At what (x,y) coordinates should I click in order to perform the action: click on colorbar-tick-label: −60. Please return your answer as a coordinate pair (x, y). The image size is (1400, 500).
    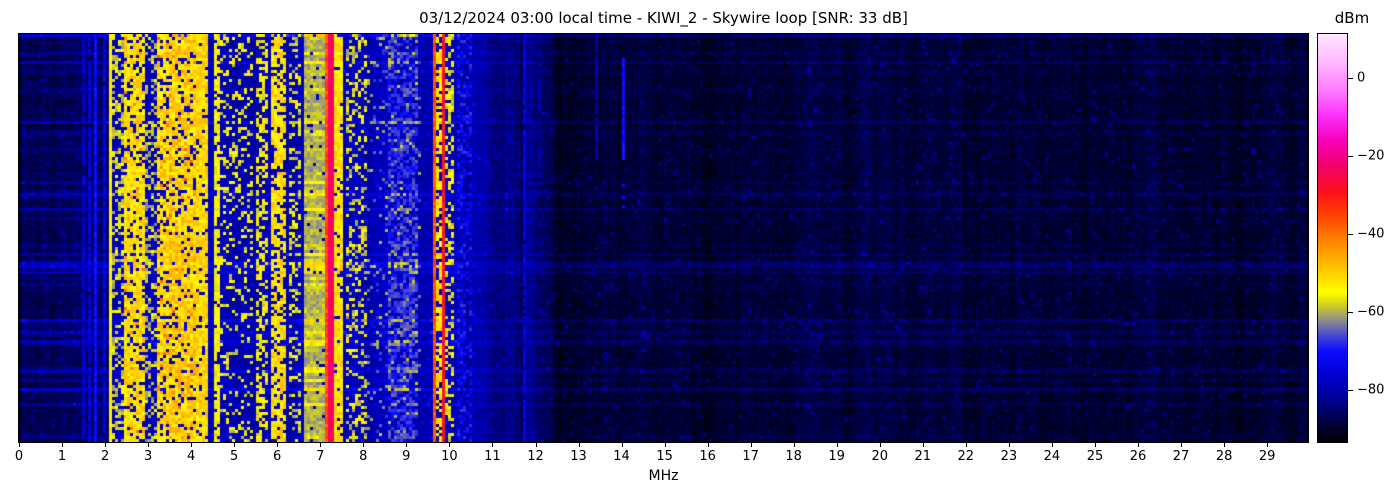
    Looking at the image, I should click on (1371, 312).